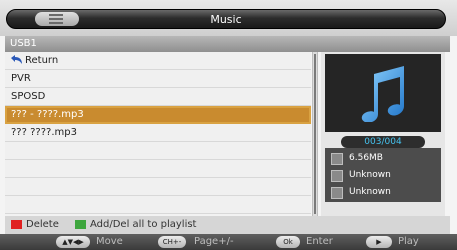  What do you see at coordinates (16, 59) in the screenshot?
I see `return-arrow-icon` at bounding box center [16, 59].